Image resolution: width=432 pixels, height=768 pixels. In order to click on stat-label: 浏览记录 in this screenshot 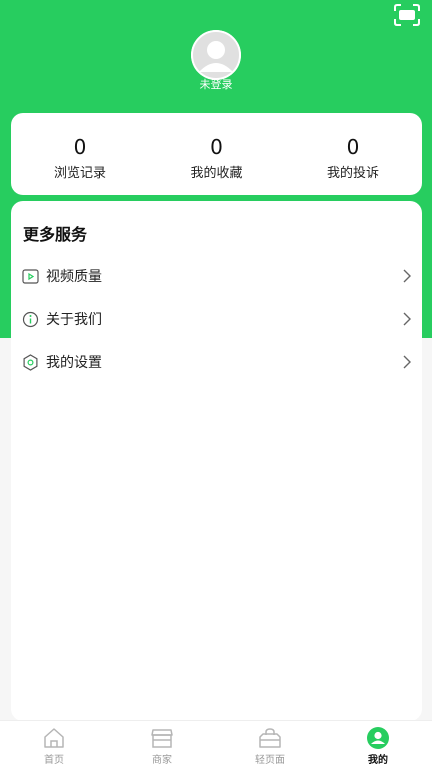, I will do `click(79, 173)`.